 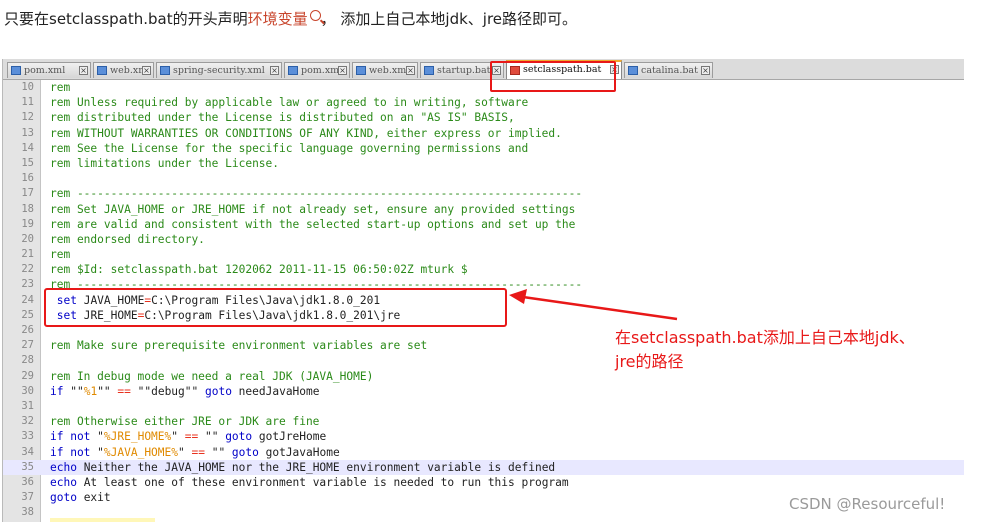 I want to click on annotation-text: 在setclasspath.bat添加上自己本地jdk、 jre的路径, so click(x=765, y=350).